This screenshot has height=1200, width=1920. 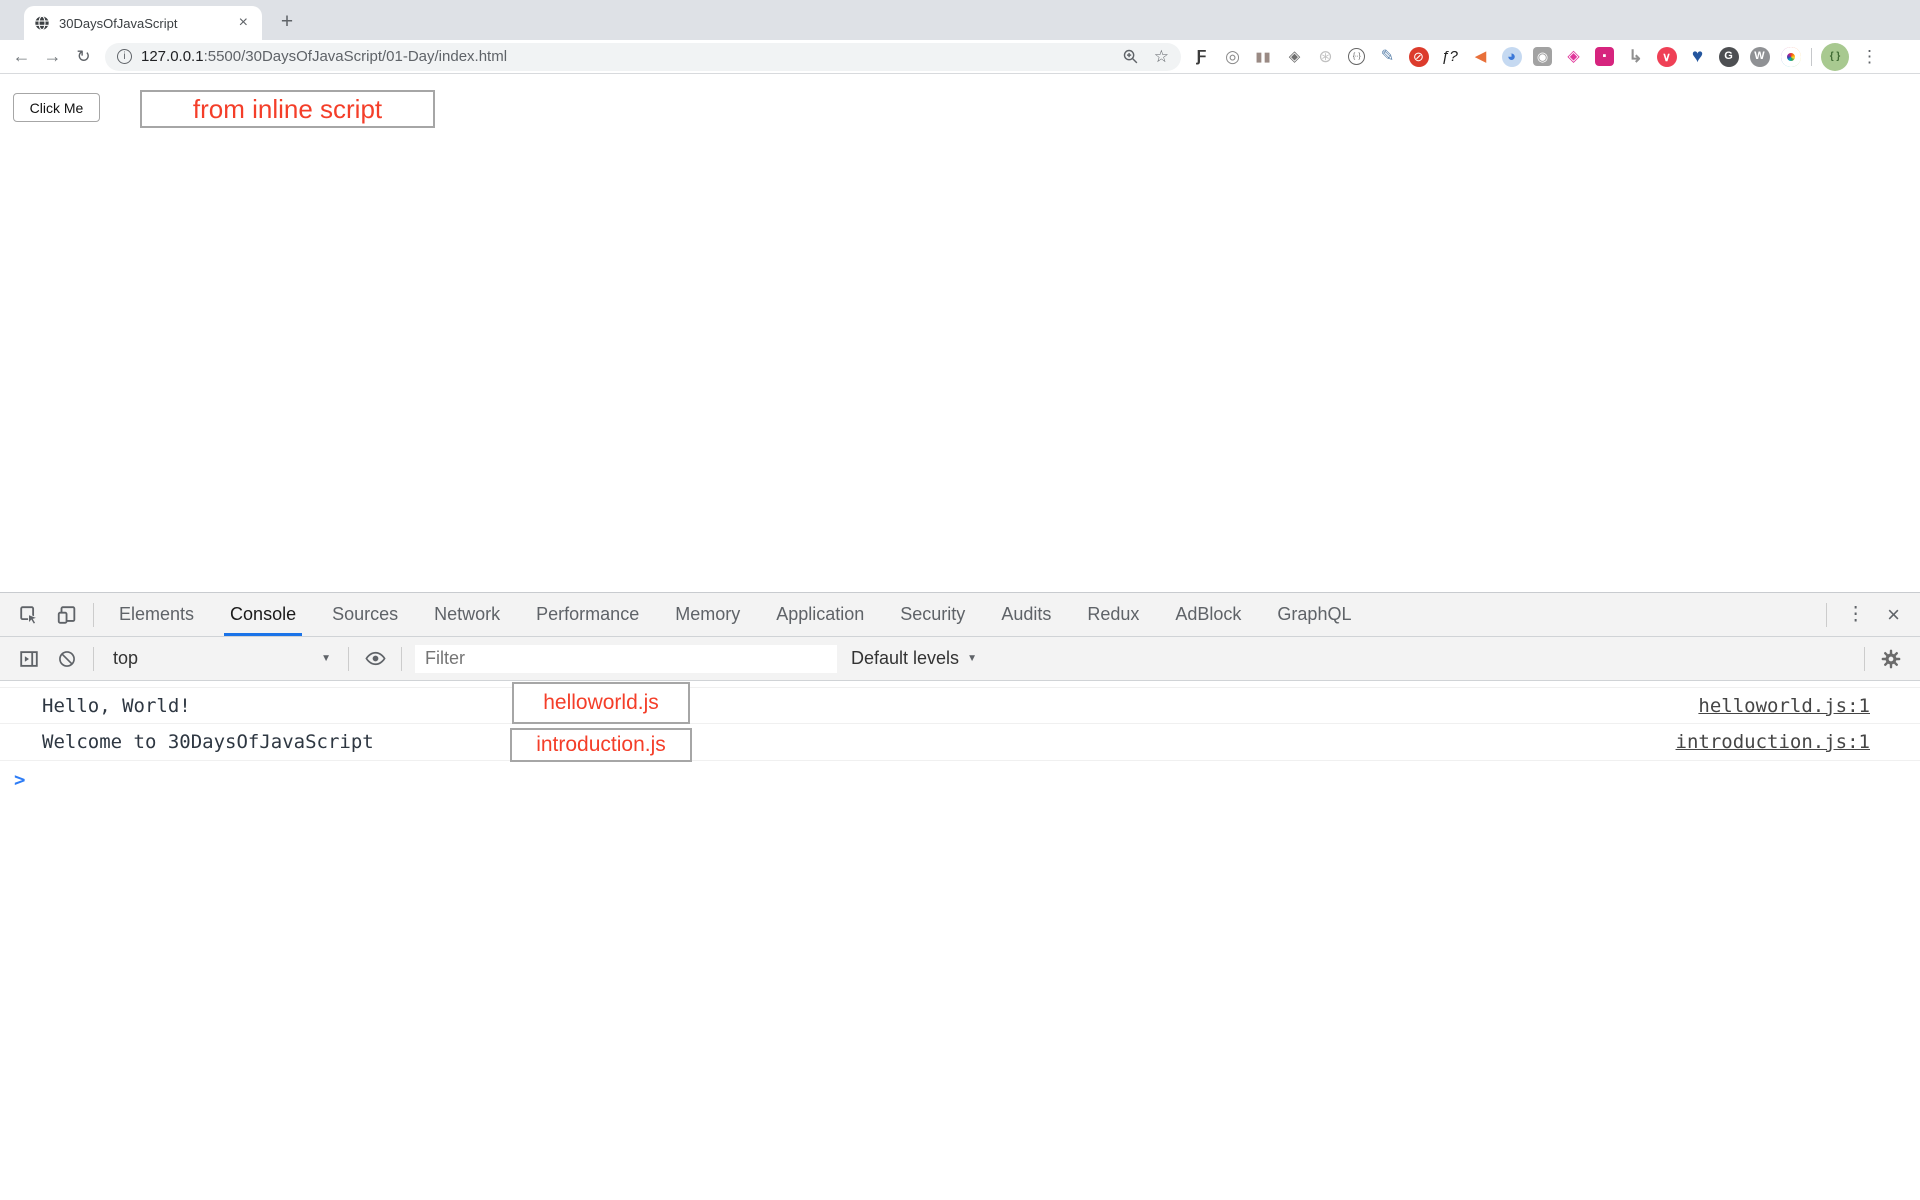 What do you see at coordinates (52, 56) in the screenshot?
I see `forward-icon: →` at bounding box center [52, 56].